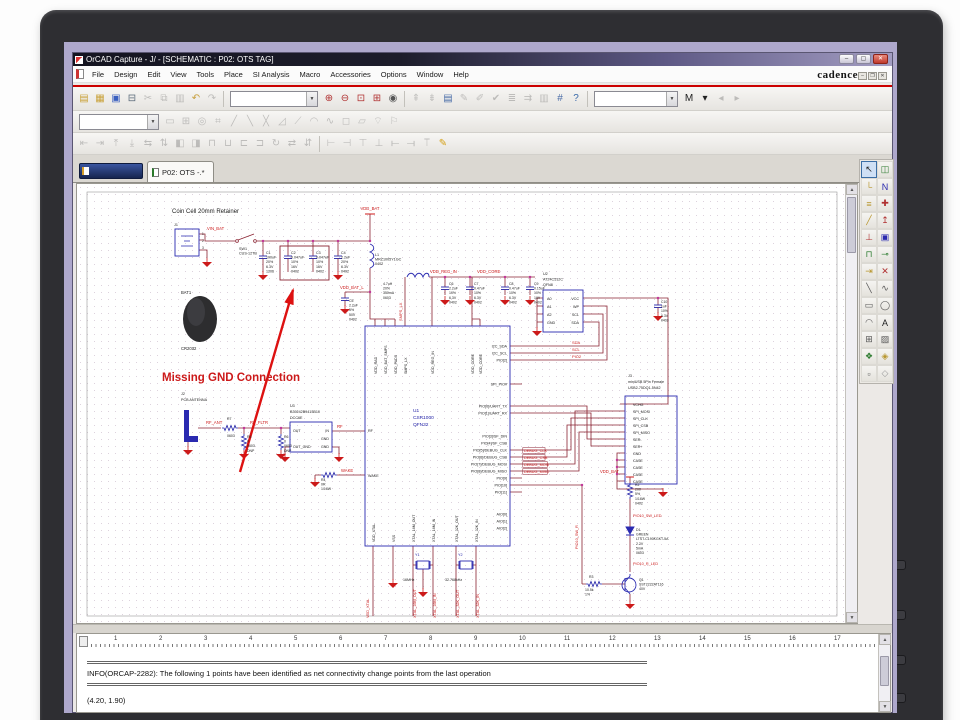  Describe the element at coordinates (148, 143) in the screenshot. I see `align-center-h-icon: ⇆` at that location.